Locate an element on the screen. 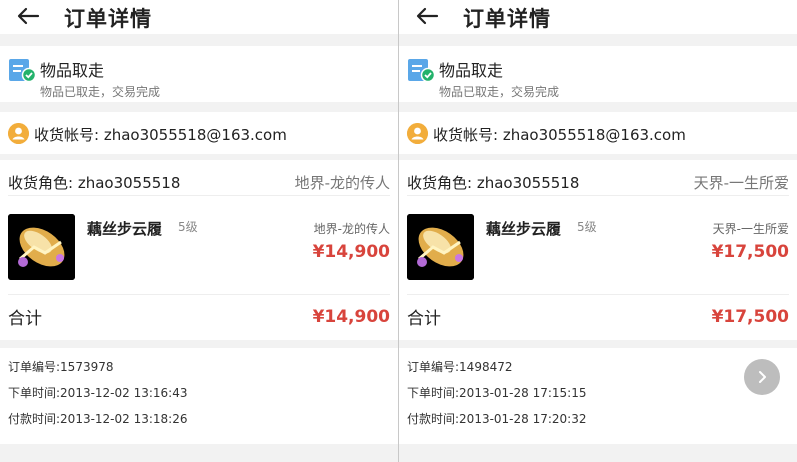  payment-time: 付款时间:2013-12-02 13:18:26 is located at coordinates (98, 419).